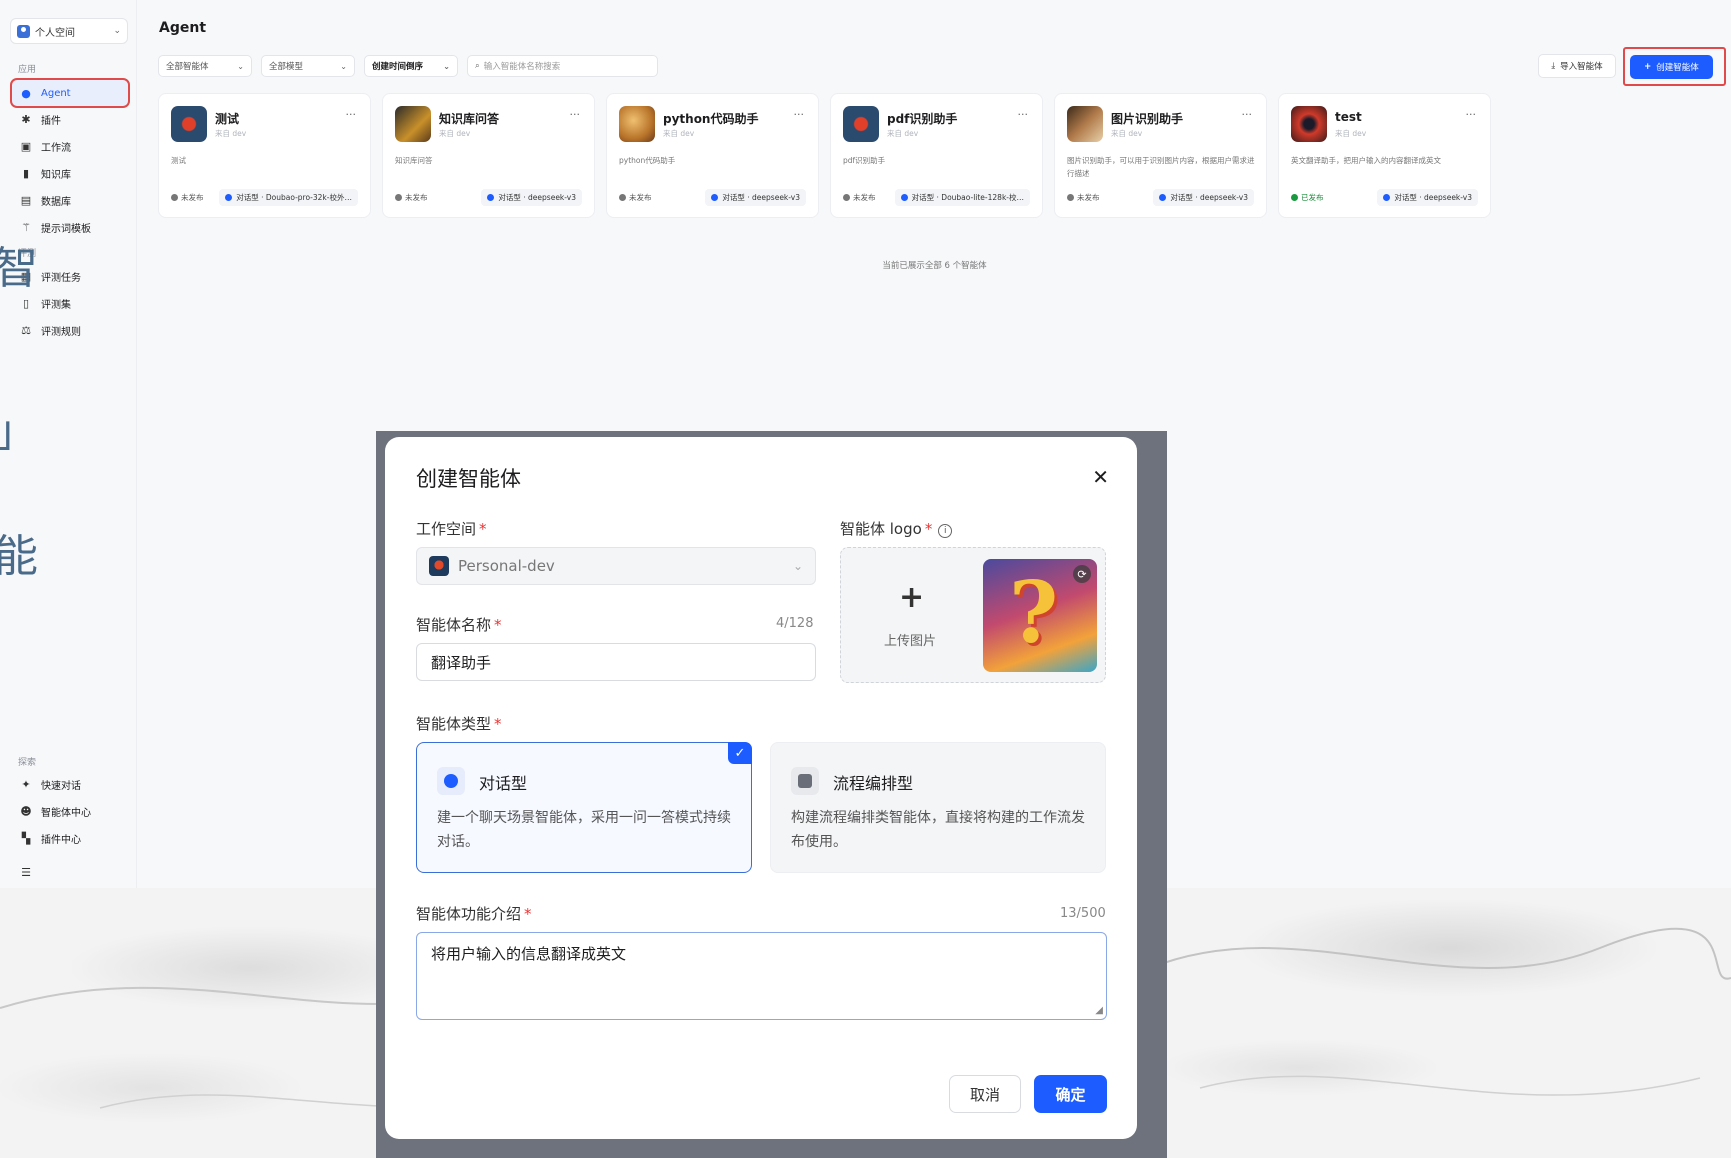 Image resolution: width=1731 pixels, height=1158 pixels. What do you see at coordinates (70, 173) in the screenshot?
I see `sidebar-item-knowledge: ▮ 知识库` at bounding box center [70, 173].